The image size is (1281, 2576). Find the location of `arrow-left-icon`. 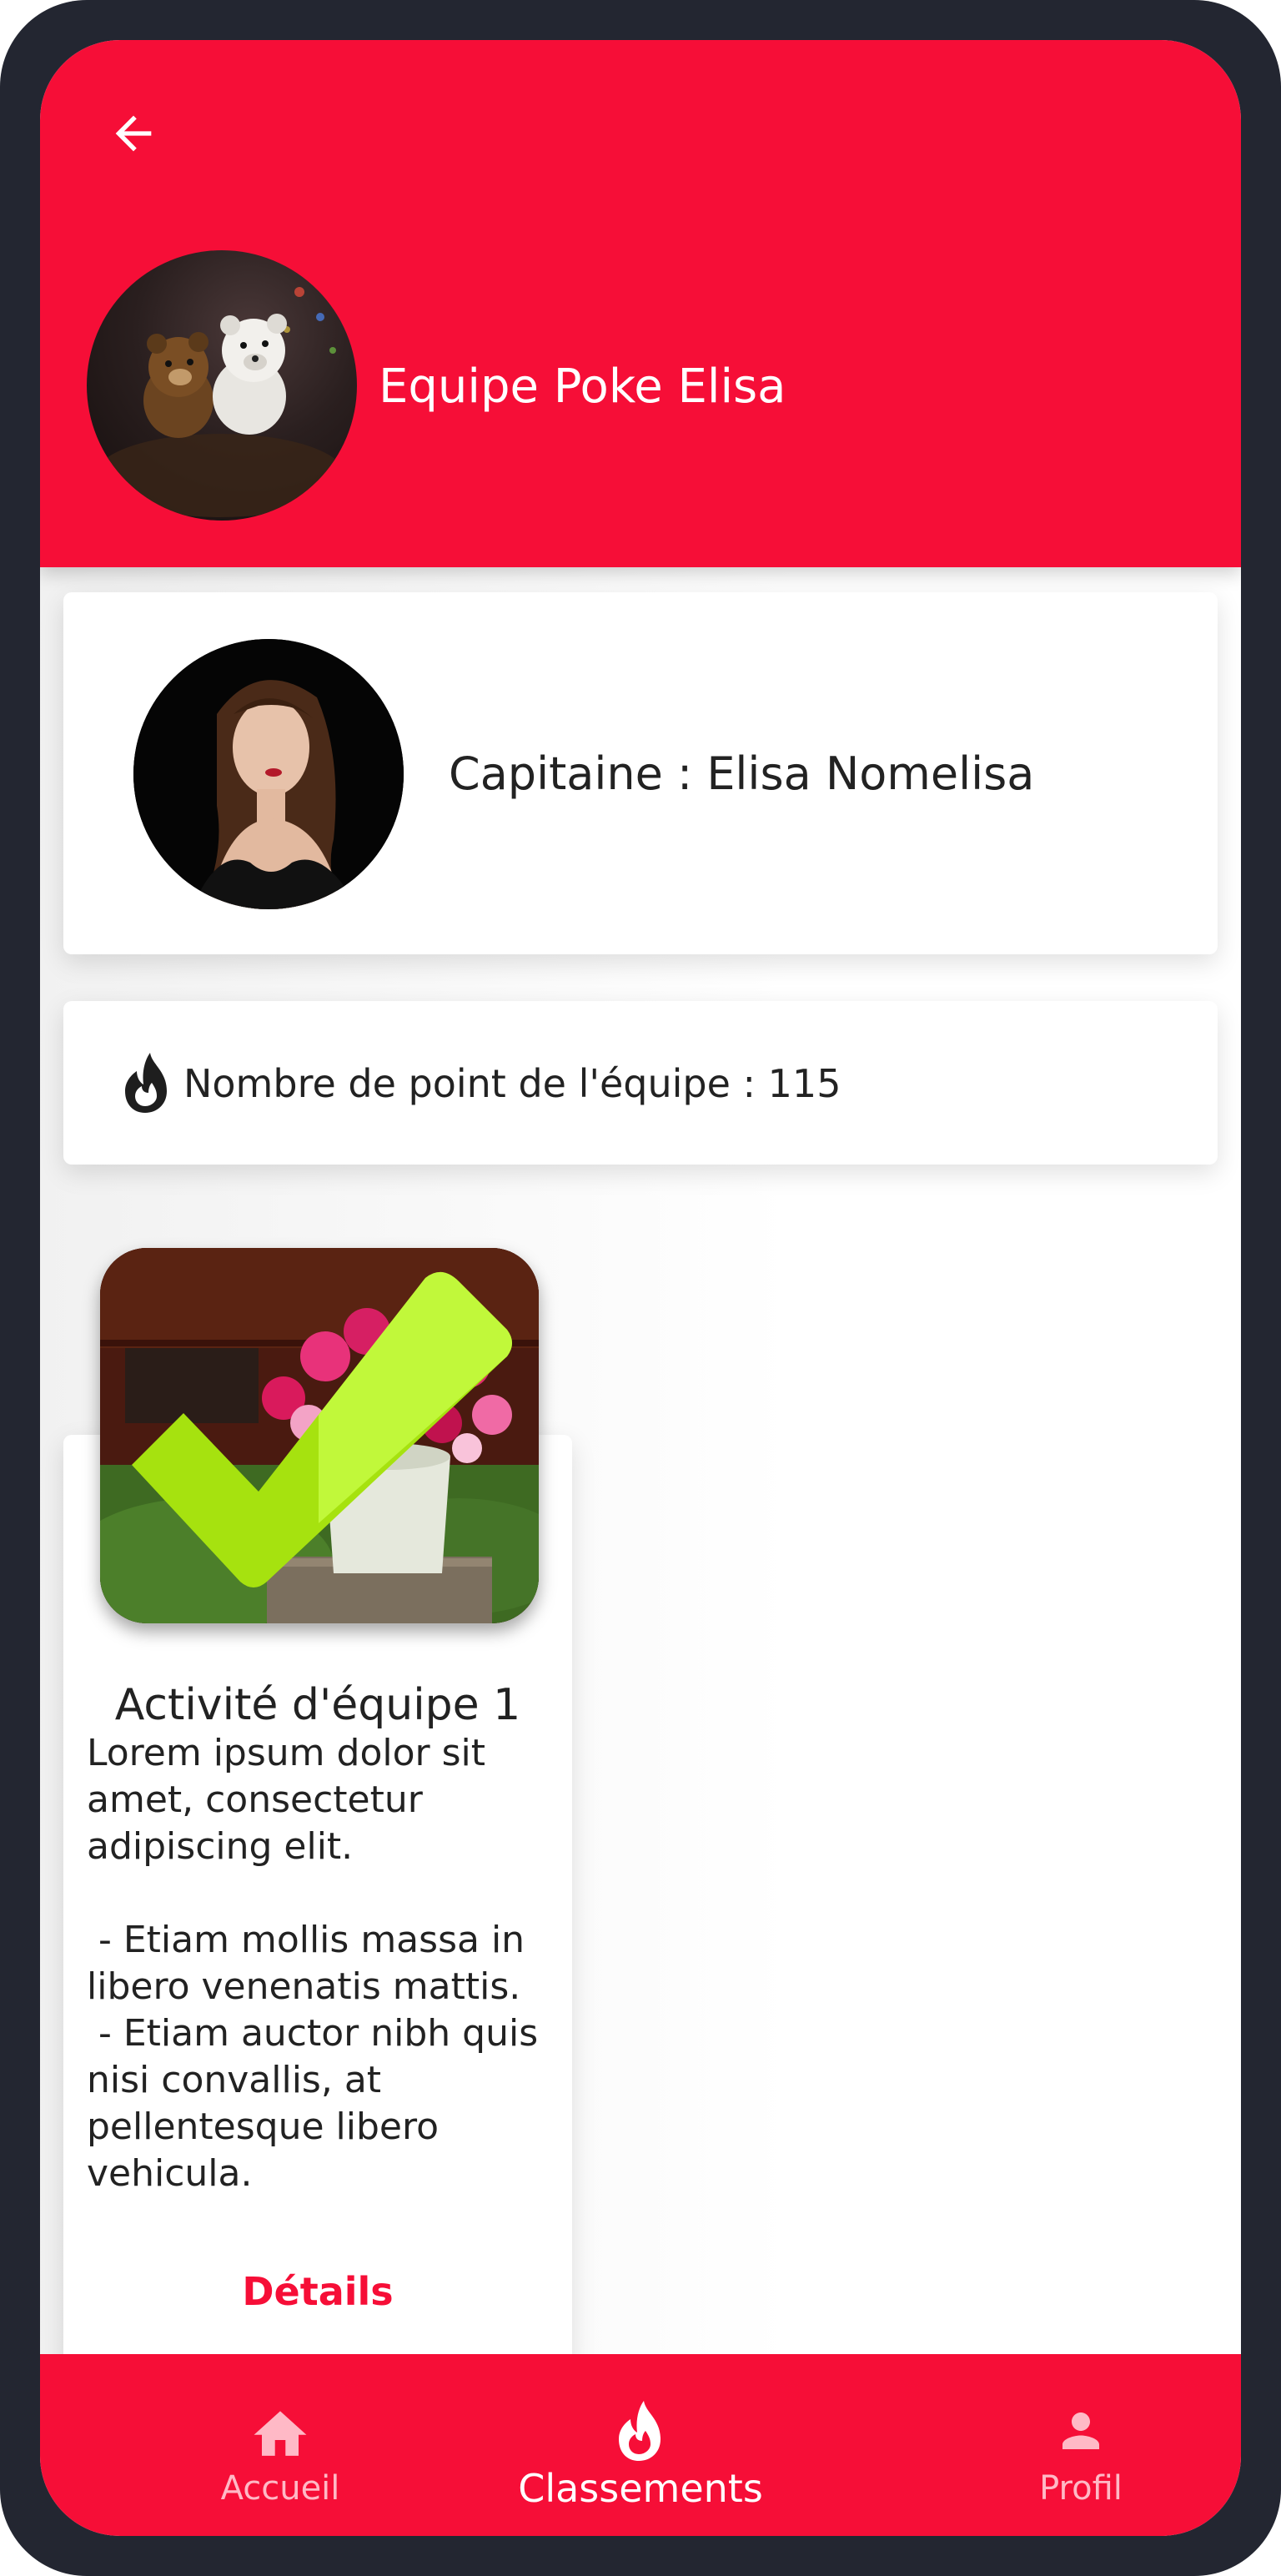

arrow-left-icon is located at coordinates (133, 133).